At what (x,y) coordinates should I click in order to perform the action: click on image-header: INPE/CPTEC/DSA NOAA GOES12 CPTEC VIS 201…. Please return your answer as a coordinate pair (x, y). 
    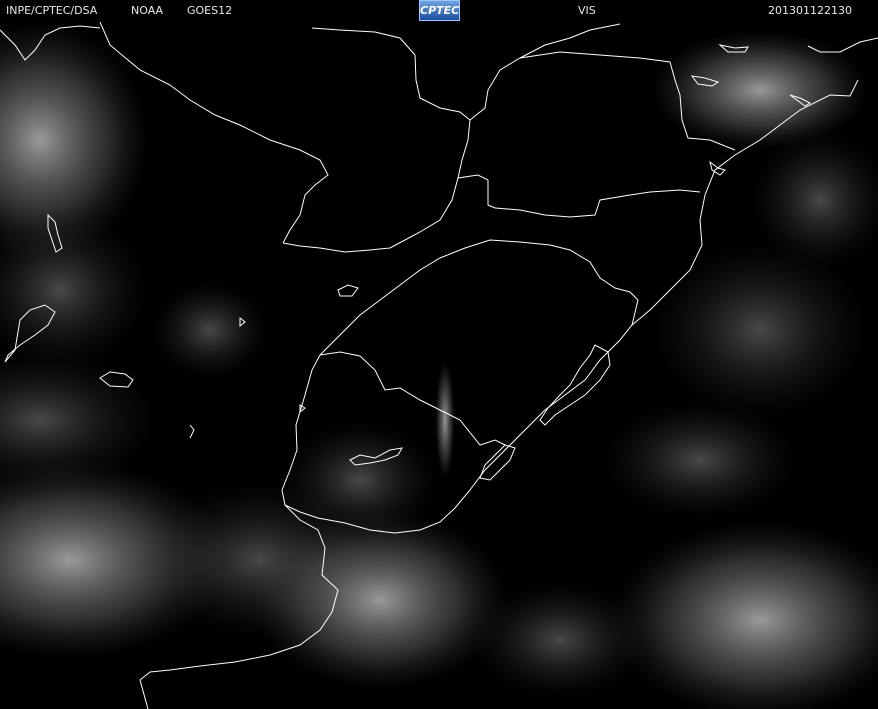
    Looking at the image, I should click on (439, 11).